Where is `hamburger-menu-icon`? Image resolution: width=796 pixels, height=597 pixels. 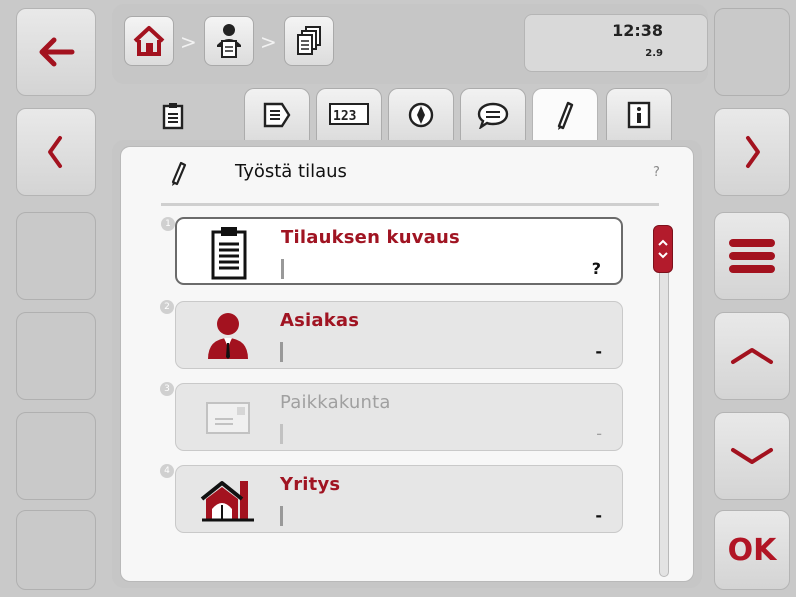
hamburger-menu-icon is located at coordinates (752, 256).